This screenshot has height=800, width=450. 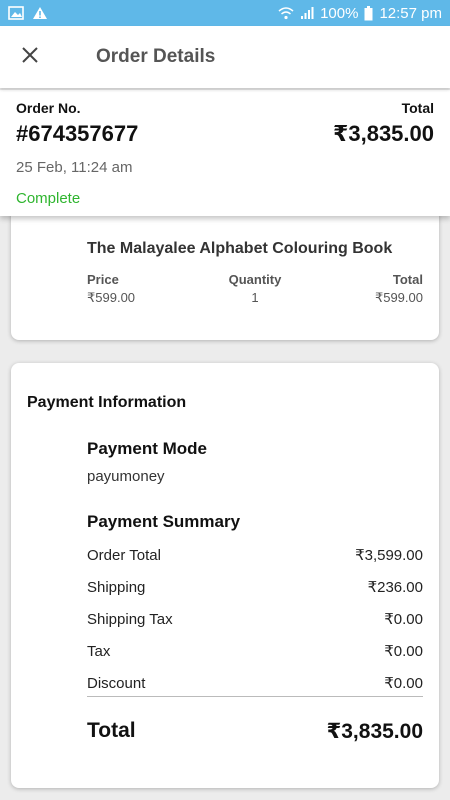 I want to click on summary-value: ₹3,599.00, so click(x=389, y=555).